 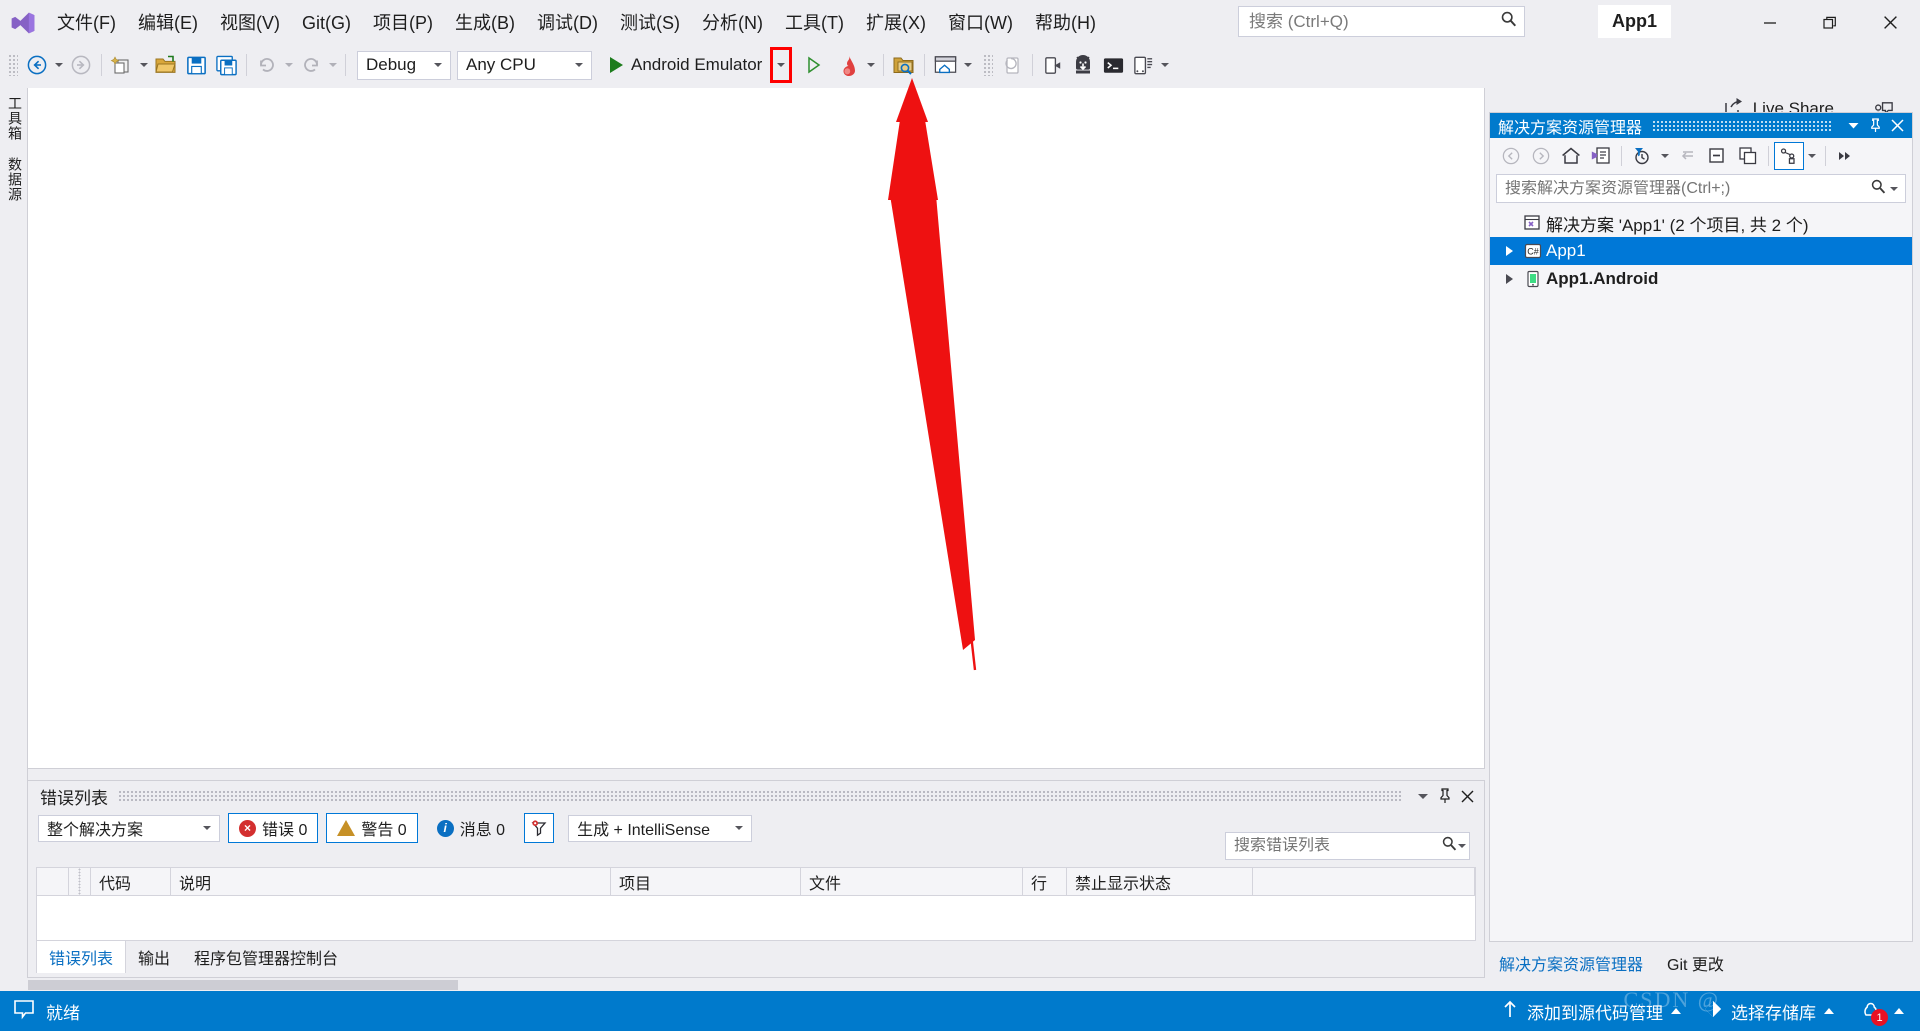 What do you see at coordinates (1113, 65) in the screenshot?
I see `adb-console-icon` at bounding box center [1113, 65].